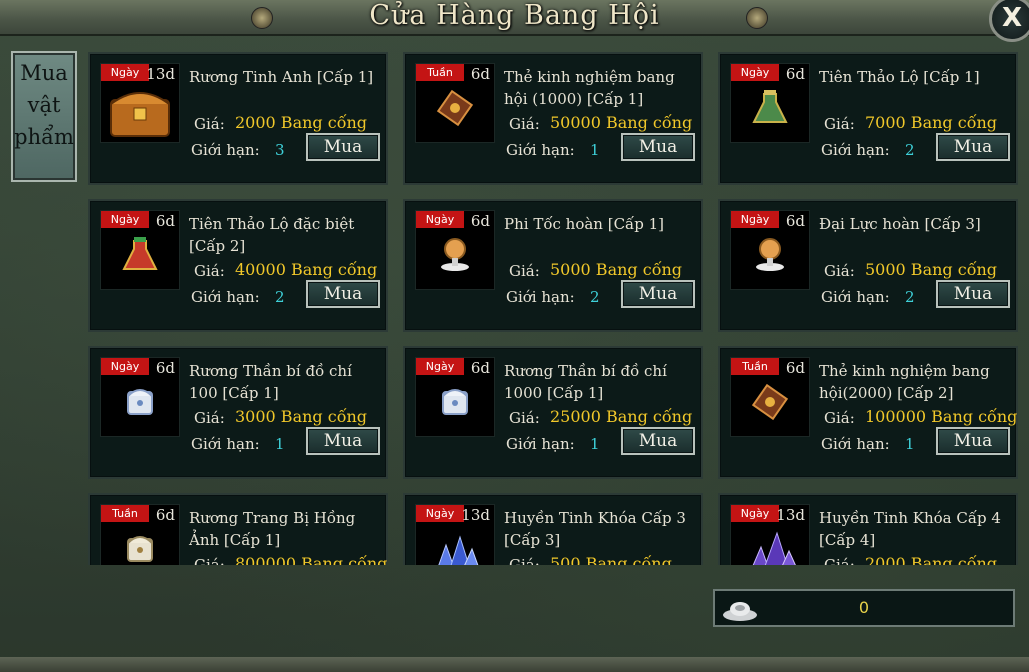  I want to click on pill-icon, so click(455, 259).